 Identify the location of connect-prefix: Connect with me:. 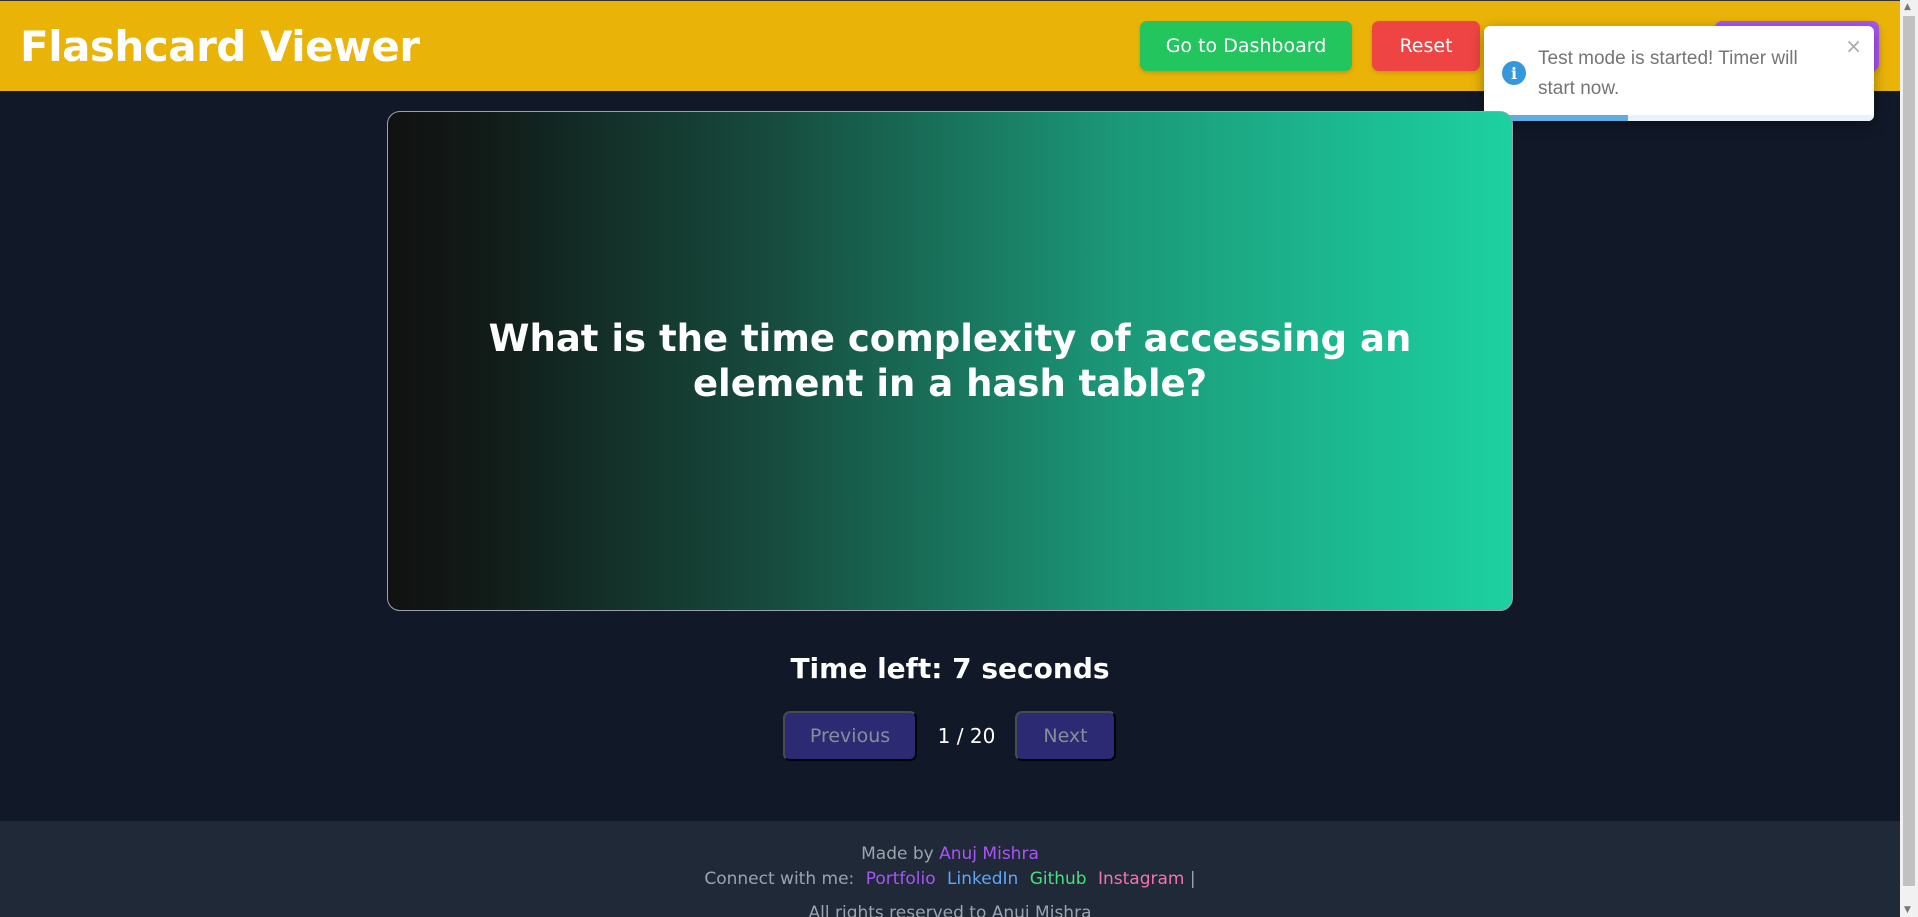
(779, 879).